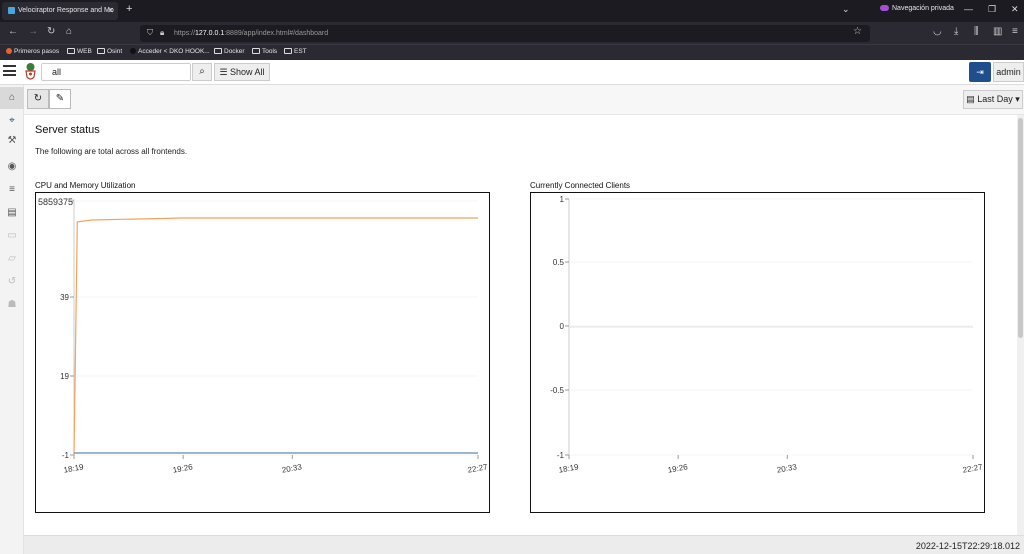  What do you see at coordinates (1015, 31) in the screenshot?
I see `menu-icon: ≡` at bounding box center [1015, 31].